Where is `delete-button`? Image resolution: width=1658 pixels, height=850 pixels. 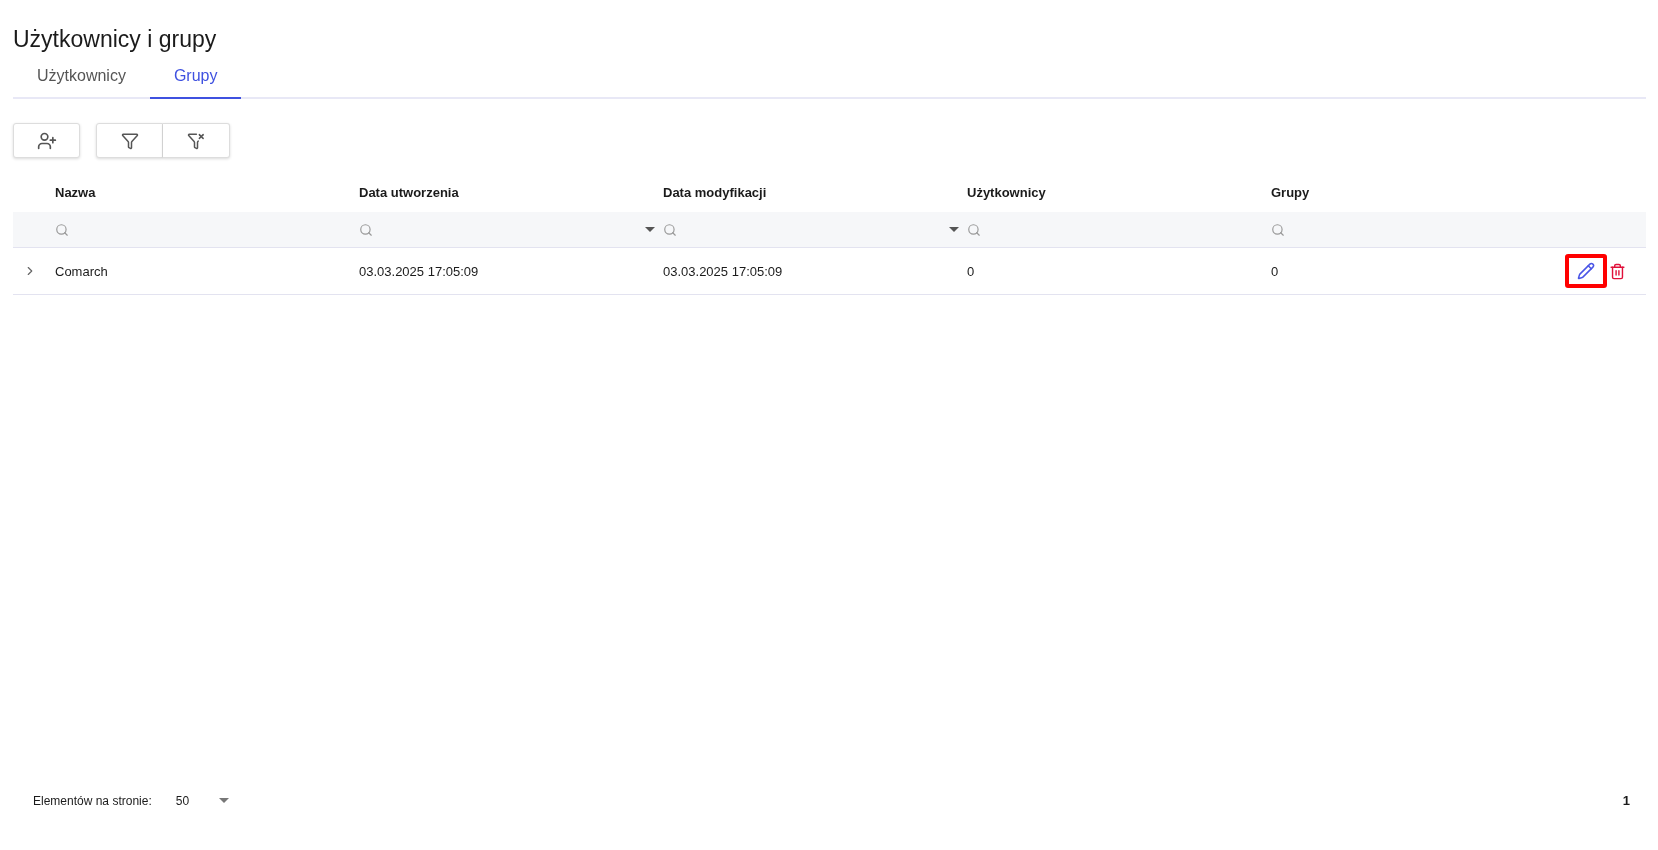
delete-button is located at coordinates (1617, 271).